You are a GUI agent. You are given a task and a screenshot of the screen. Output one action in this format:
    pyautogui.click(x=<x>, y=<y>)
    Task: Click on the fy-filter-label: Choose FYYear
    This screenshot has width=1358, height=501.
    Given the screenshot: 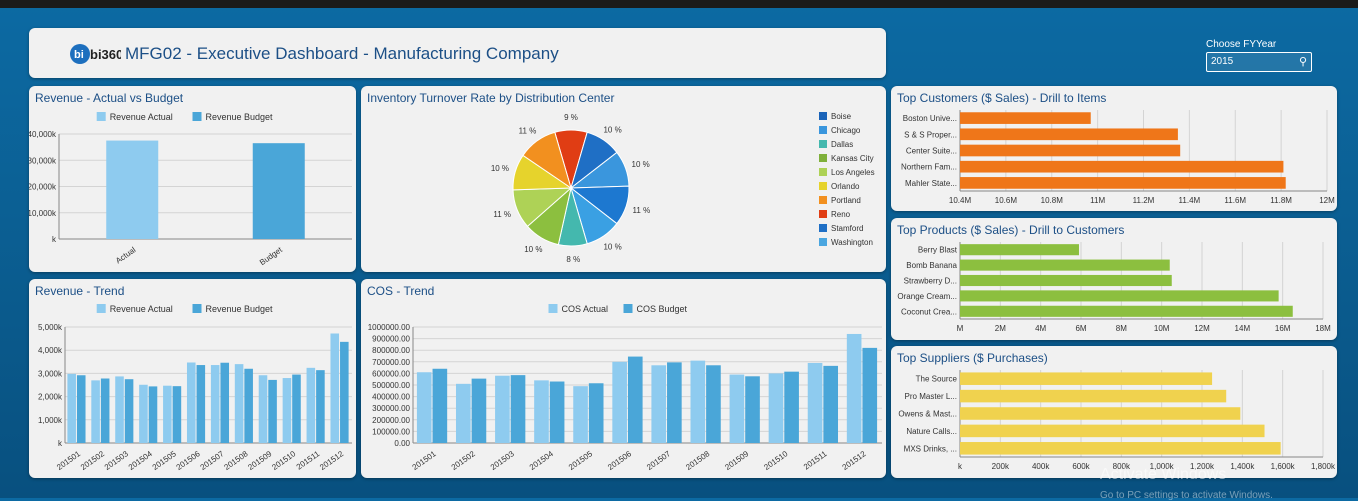 What is the action you would take?
    pyautogui.click(x=1241, y=44)
    